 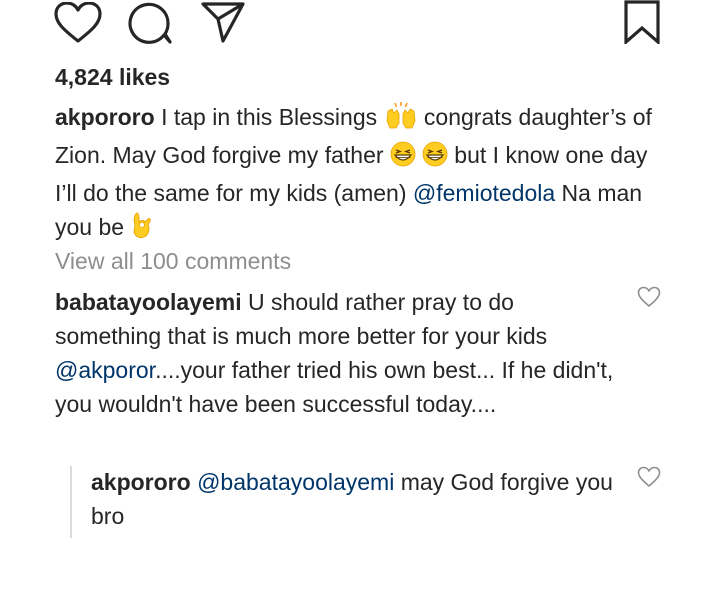 I want to click on reply-like-heart-icon, so click(x=649, y=477).